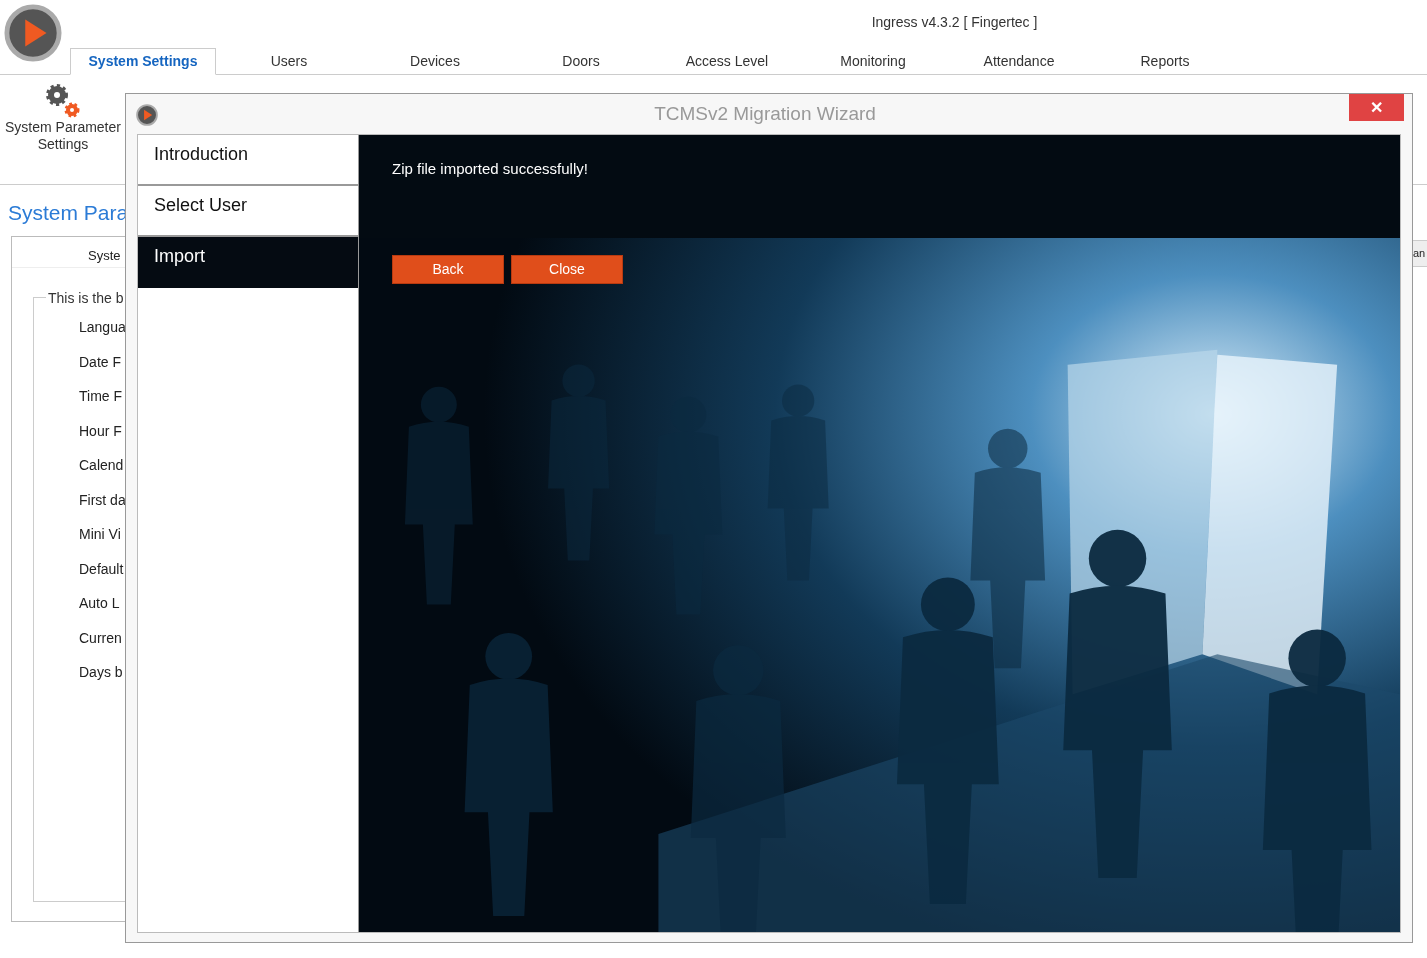  What do you see at coordinates (435, 61) in the screenshot?
I see `ribbon-tab: Devices` at bounding box center [435, 61].